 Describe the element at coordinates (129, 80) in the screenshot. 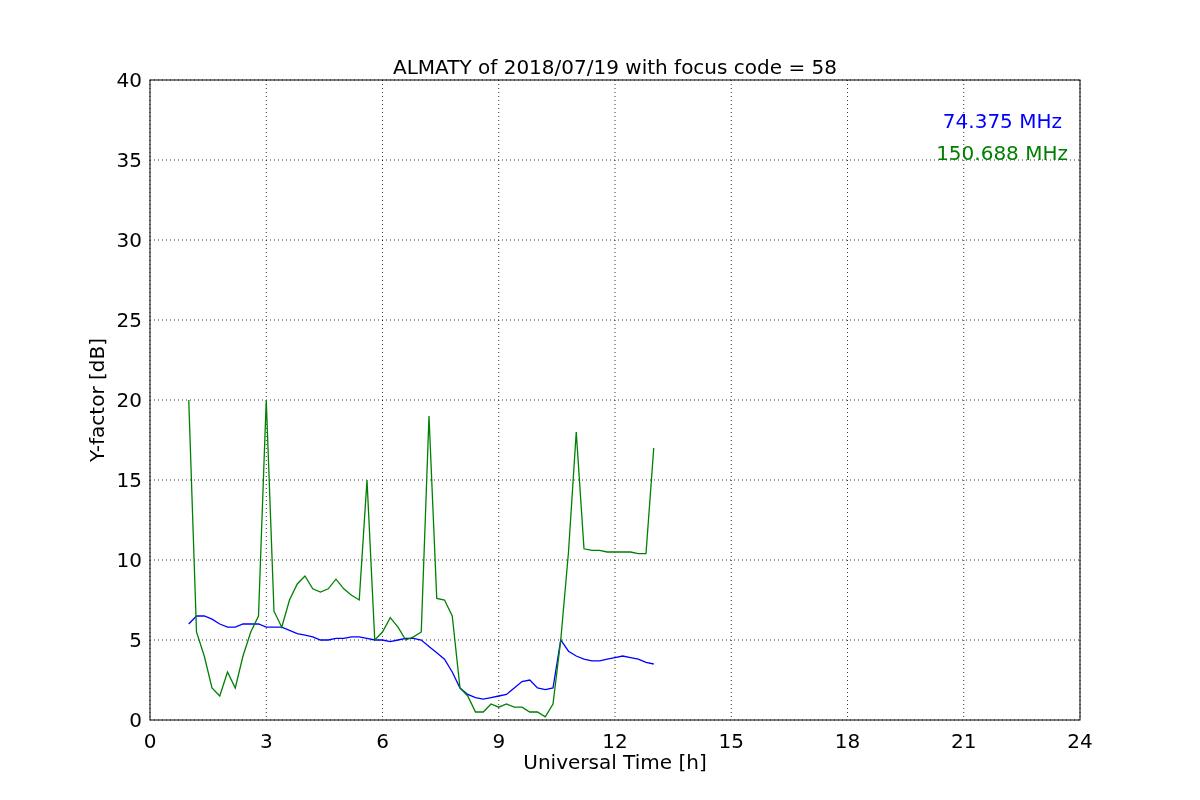

I see `y-tick-label: 40` at that location.